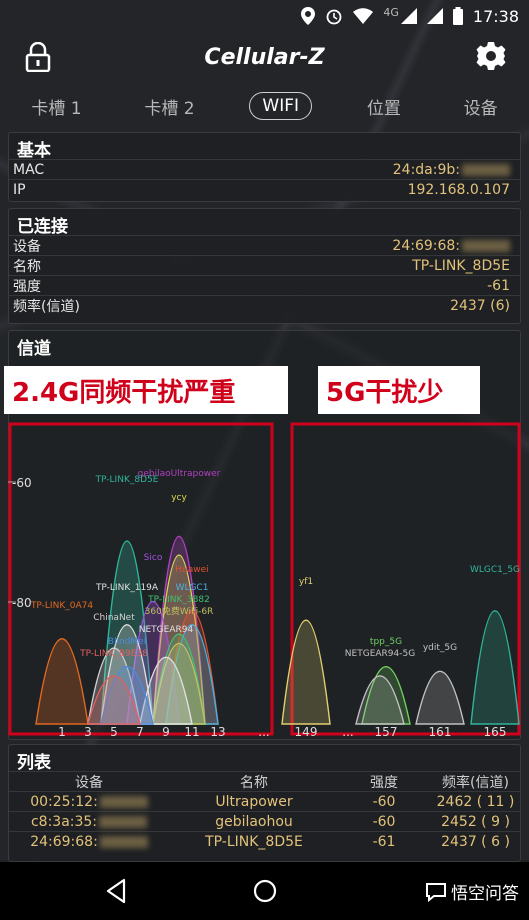 The width and height of the screenshot is (529, 920). I want to click on row-device: c8:3a:35:, so click(64, 821).